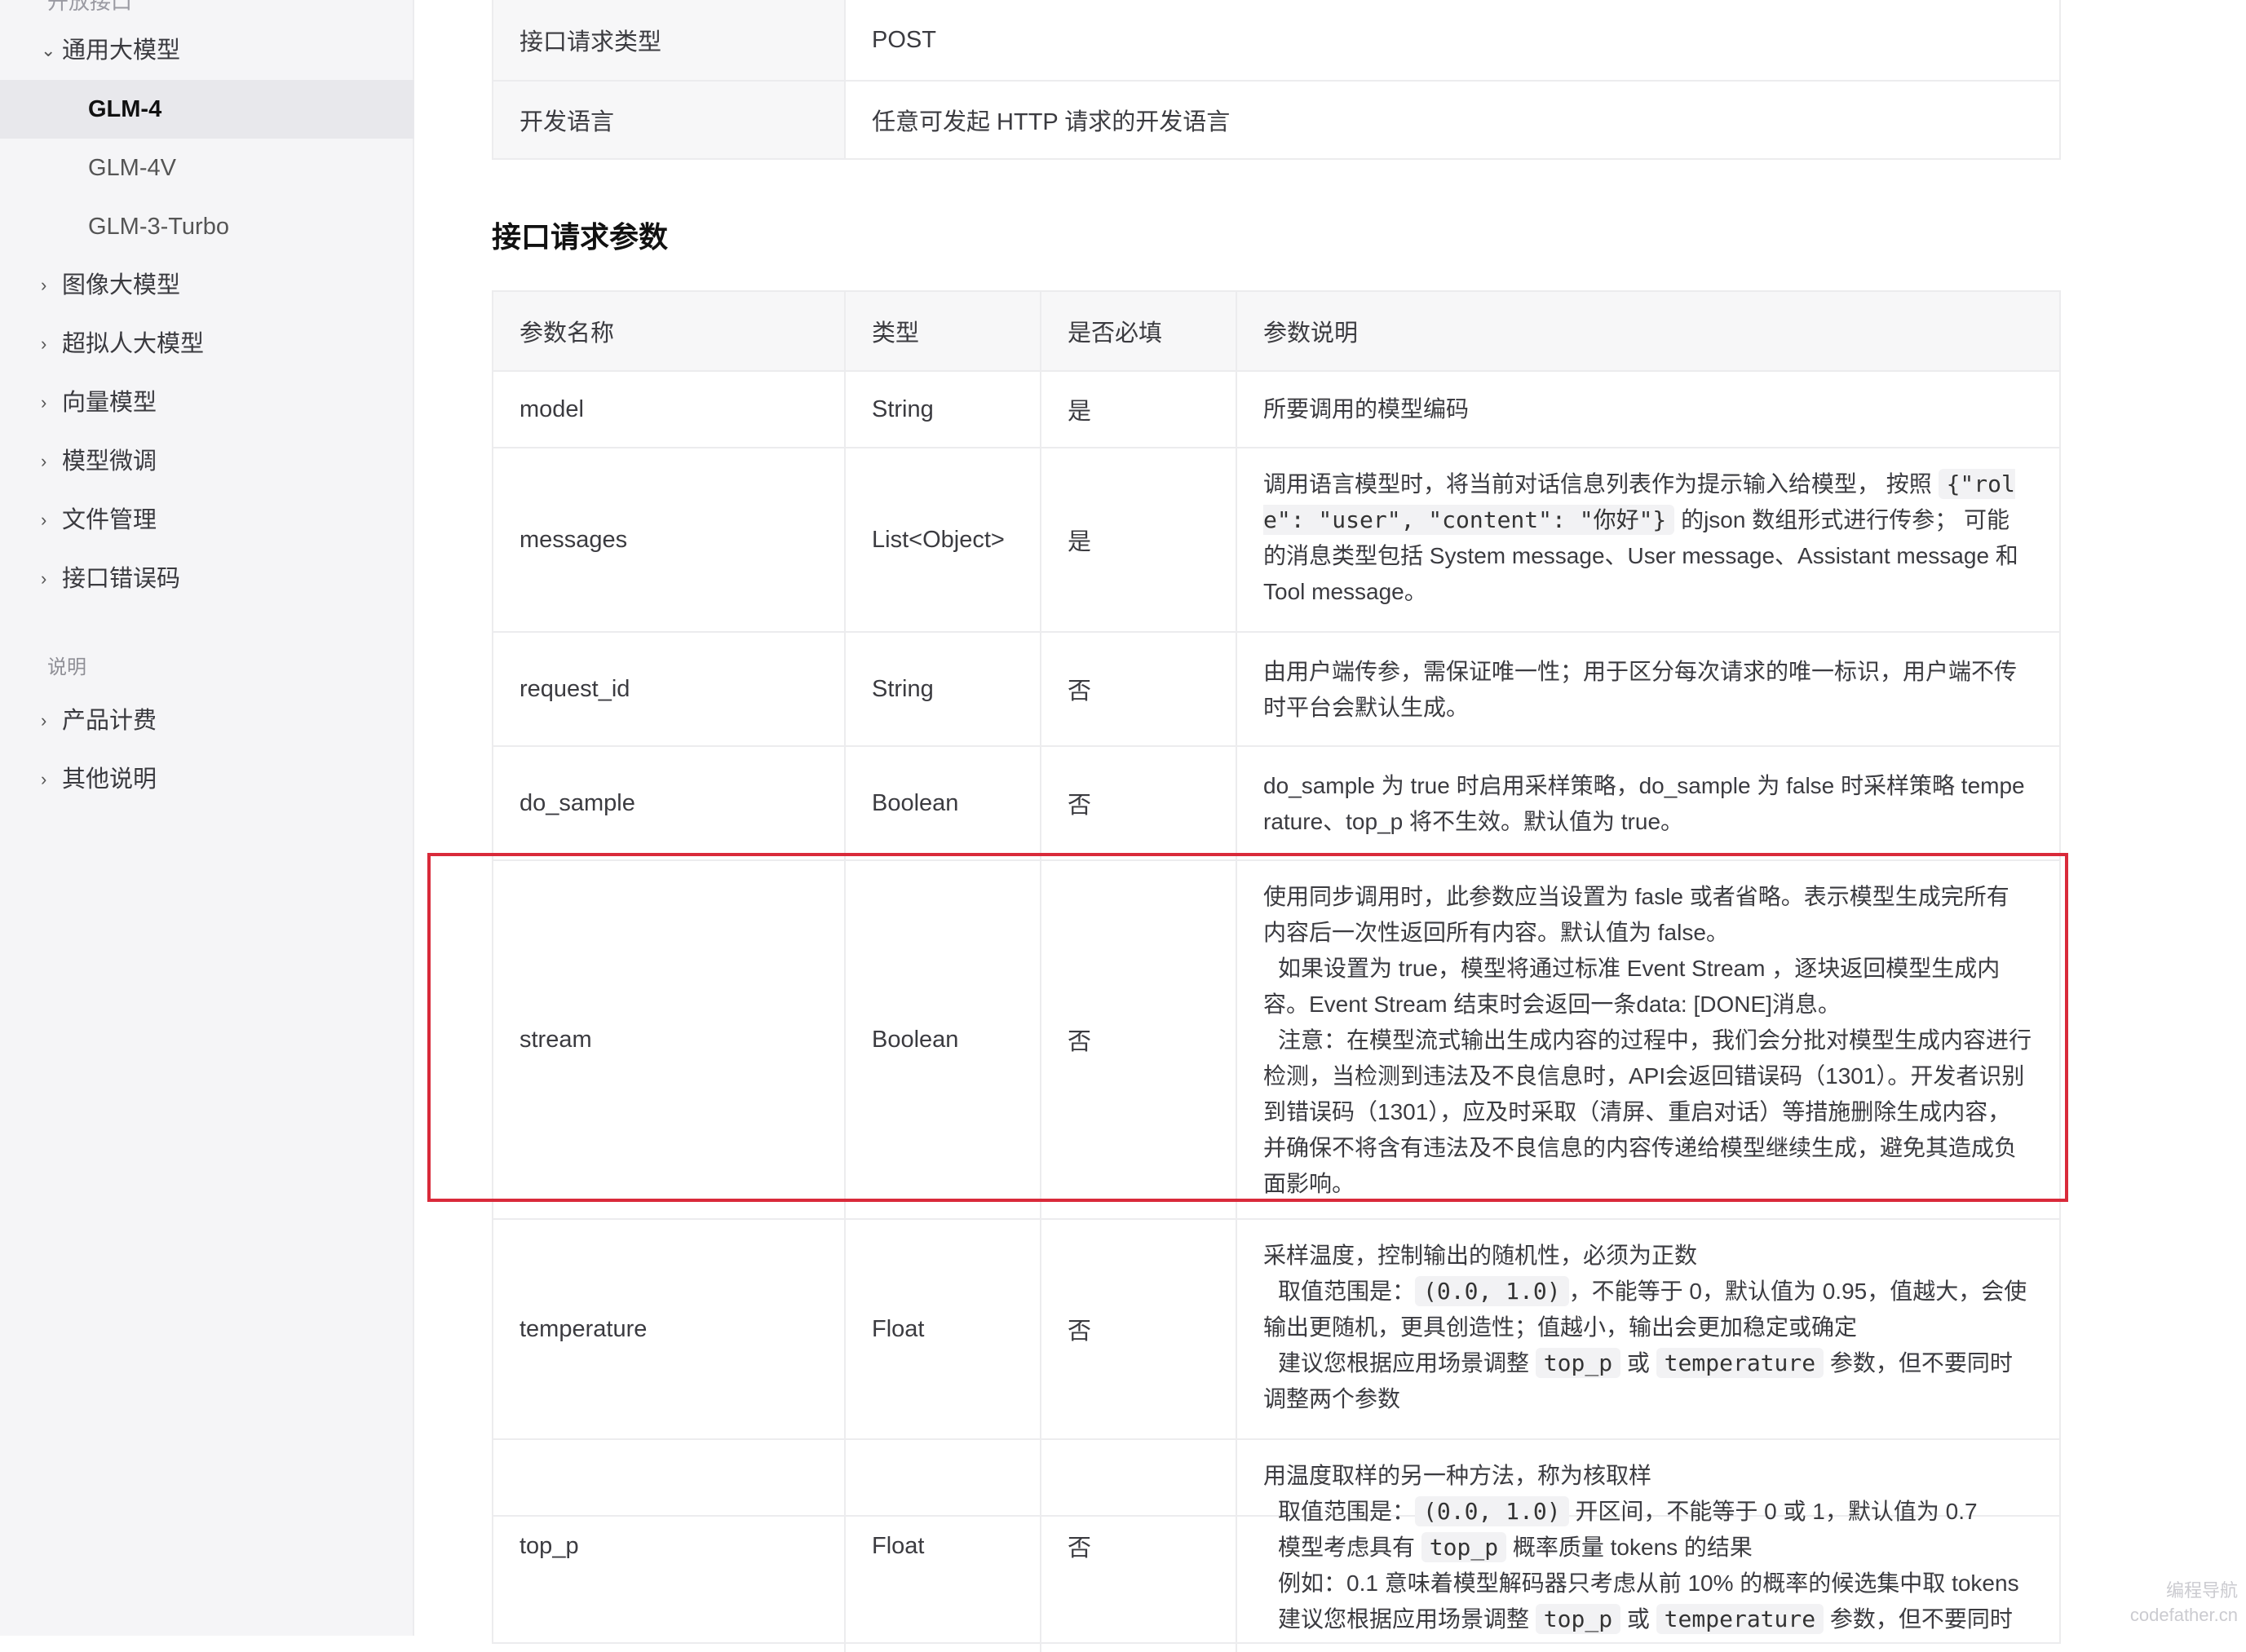 The width and height of the screenshot is (2246, 1652). I want to click on sidebar-item-label: GLM-3-Turbo, so click(158, 227).